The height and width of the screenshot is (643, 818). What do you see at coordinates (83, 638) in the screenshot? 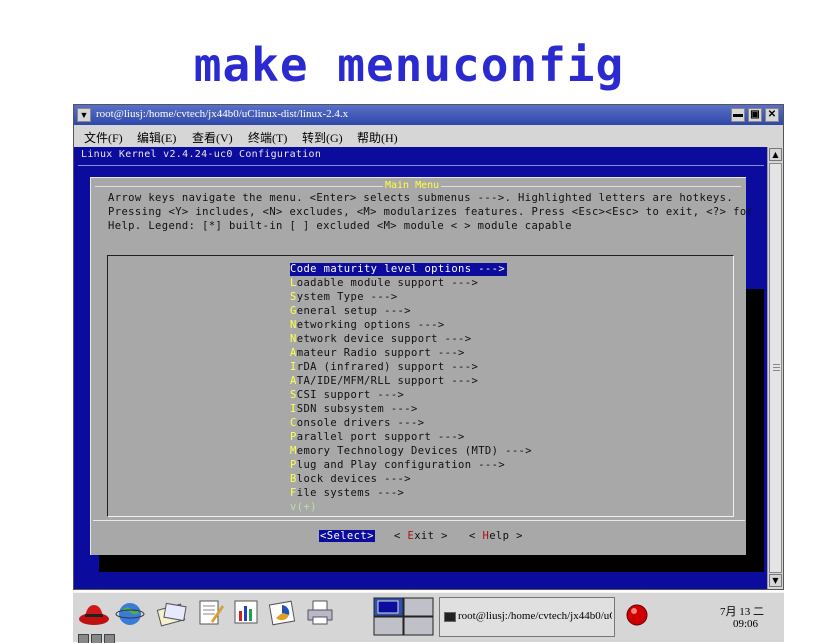
I see `keyboard-icon` at bounding box center [83, 638].